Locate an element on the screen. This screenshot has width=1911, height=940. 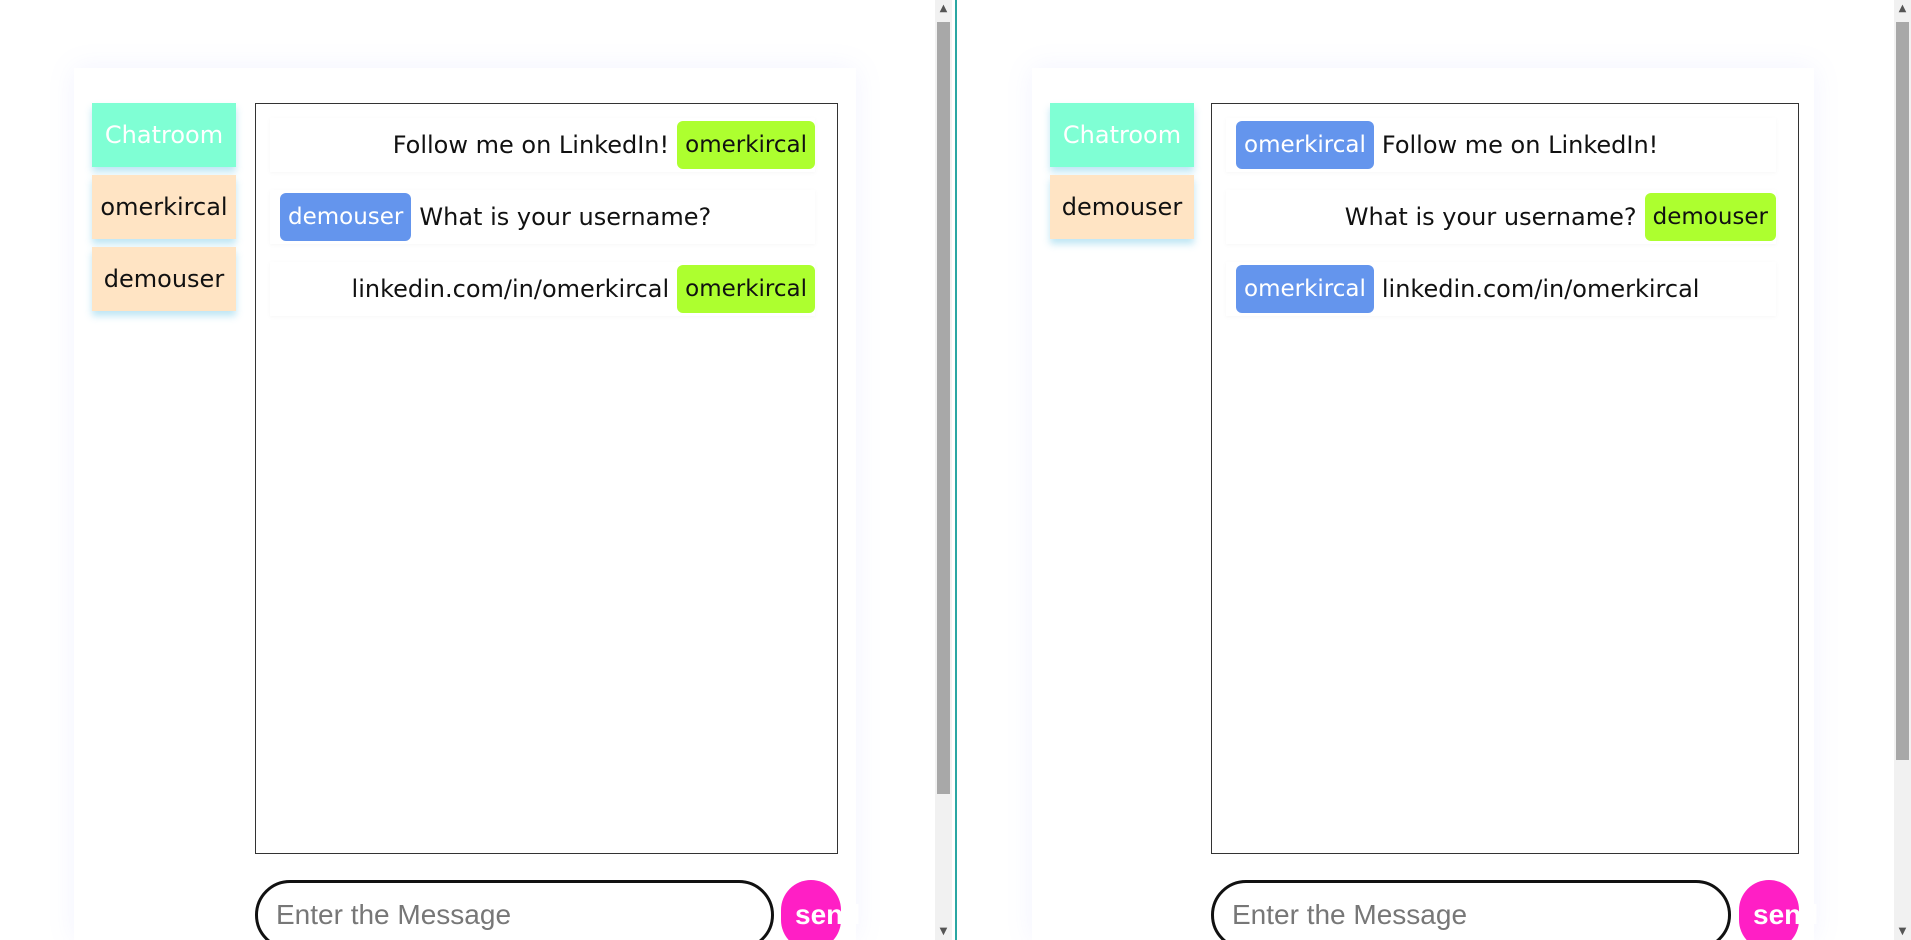
message-row: linkedin.com/in/omerkircal omerkircal is located at coordinates (542, 289).